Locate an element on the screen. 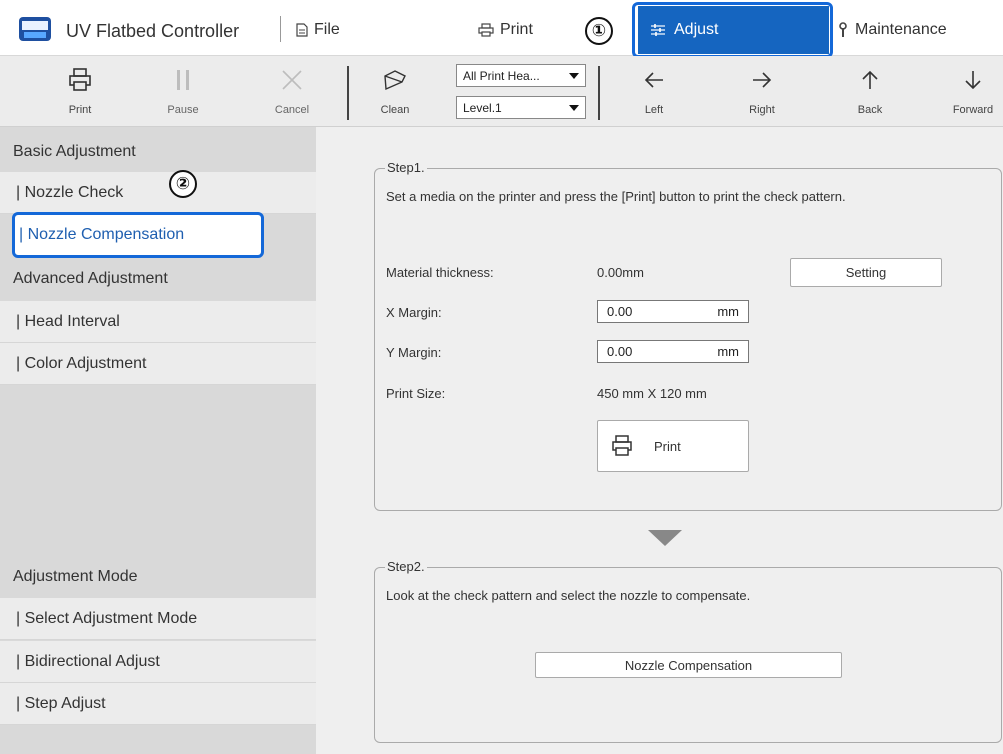  back-tool-button: Back is located at coordinates (870, 92).